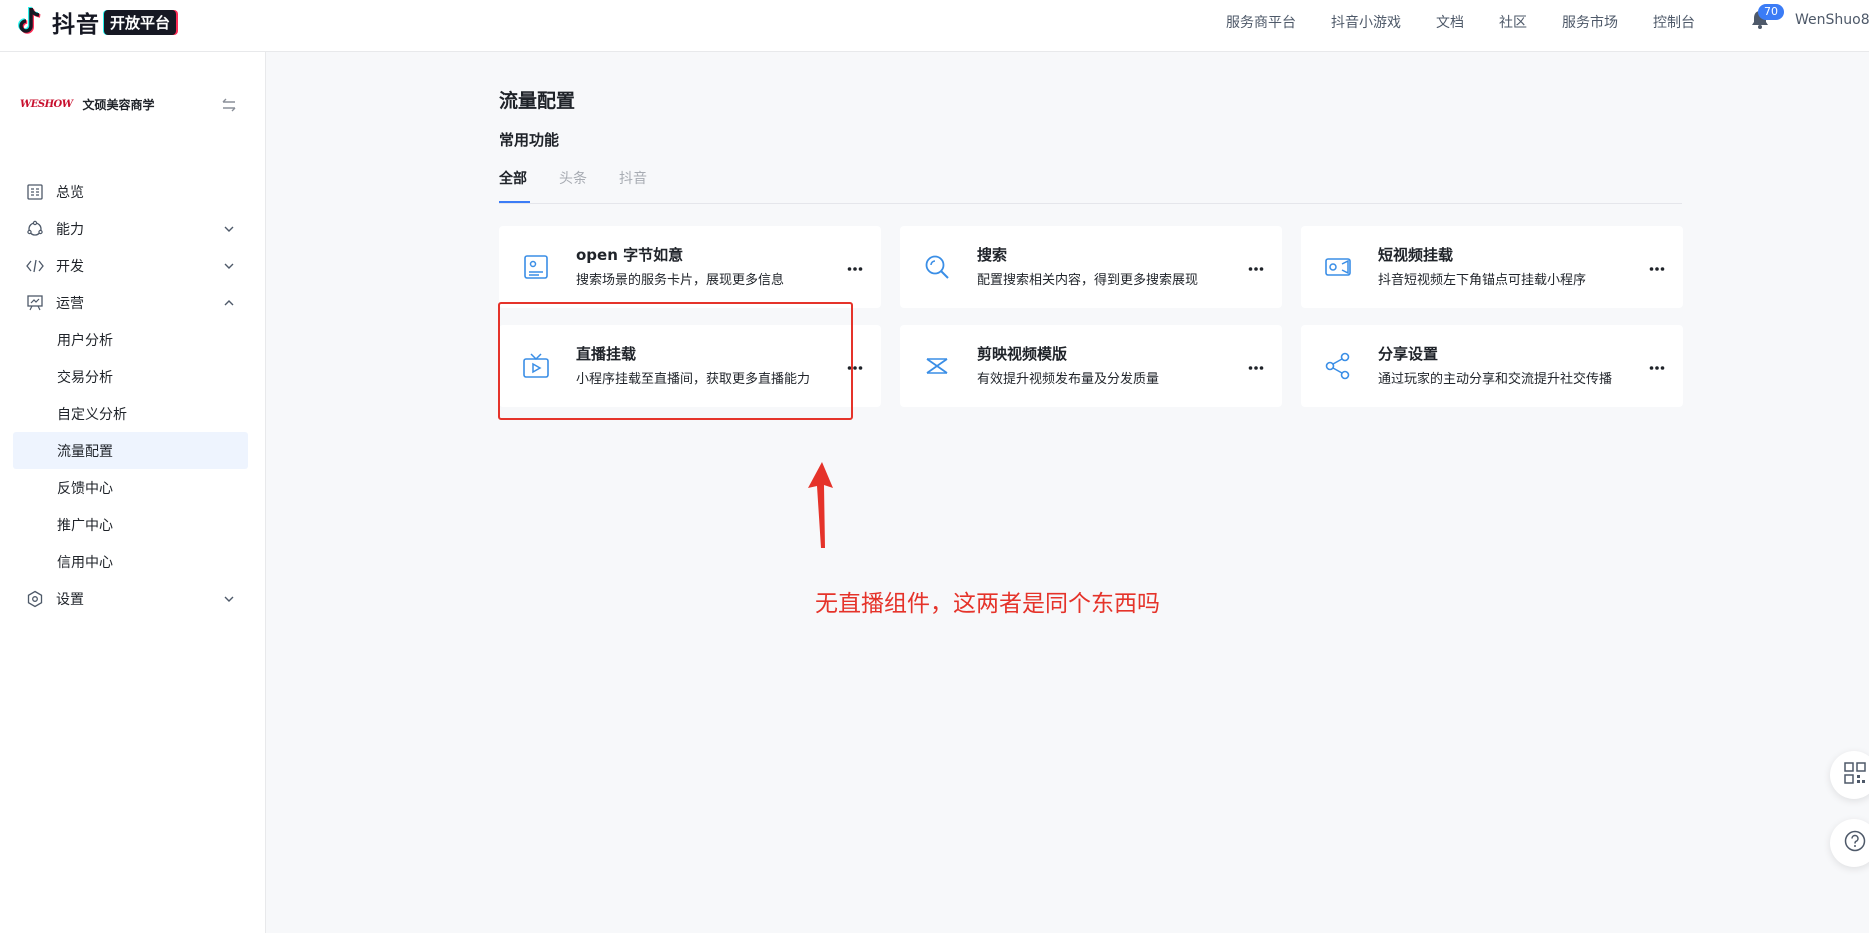 The width and height of the screenshot is (1869, 933). Describe the element at coordinates (1590, 22) in the screenshot. I see `nav-service-market: 服务市场` at that location.